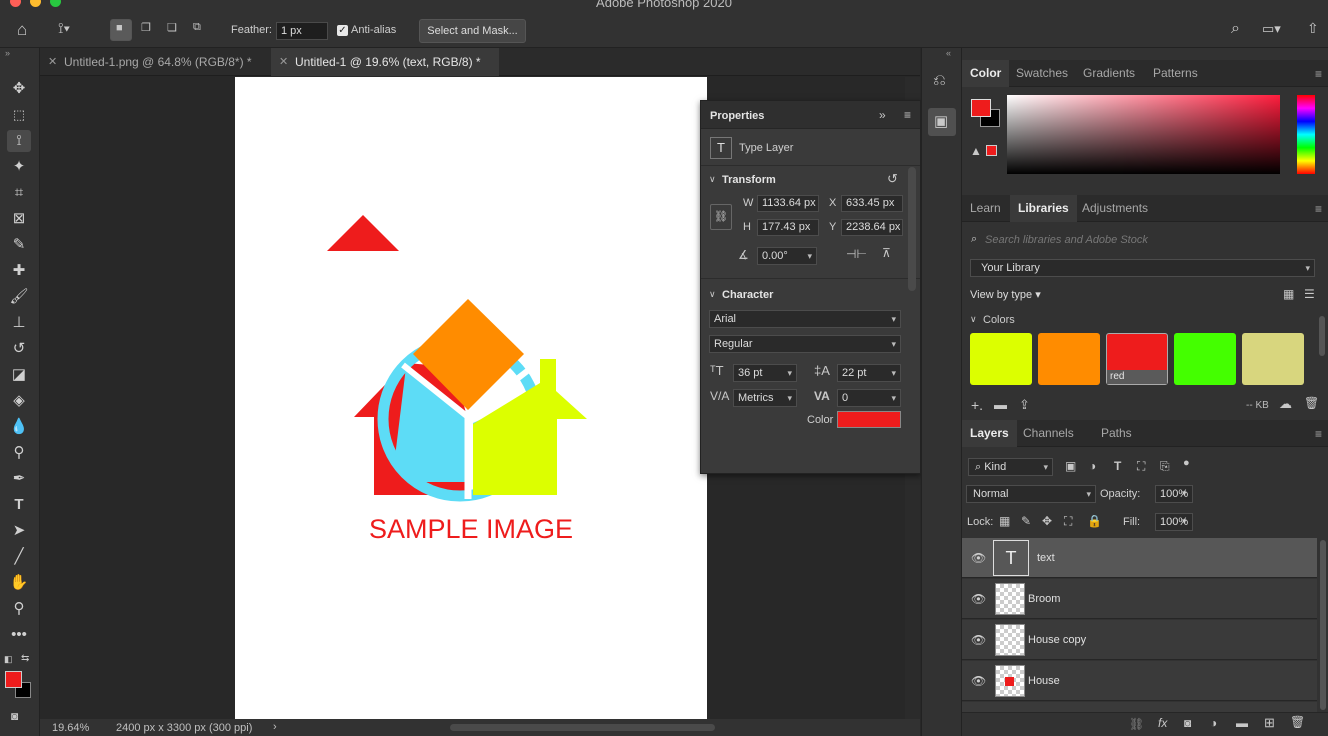 This screenshot has width=1328, height=736. I want to click on reset-transform-icon: ↺, so click(892, 179).